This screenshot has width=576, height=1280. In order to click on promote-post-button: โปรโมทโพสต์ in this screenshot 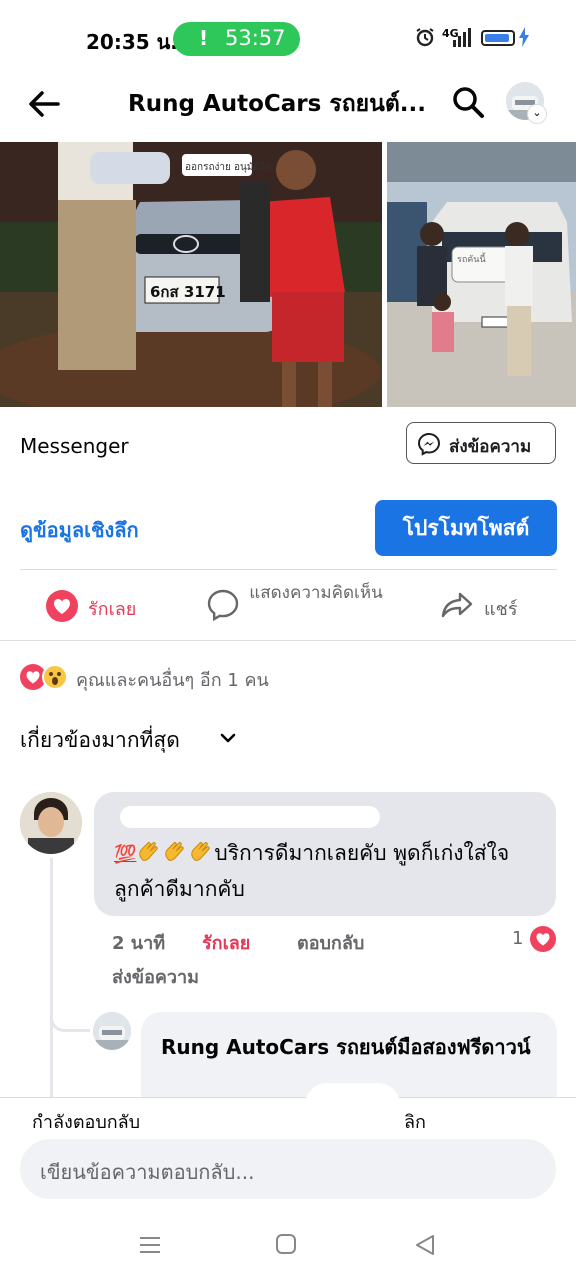, I will do `click(466, 528)`.